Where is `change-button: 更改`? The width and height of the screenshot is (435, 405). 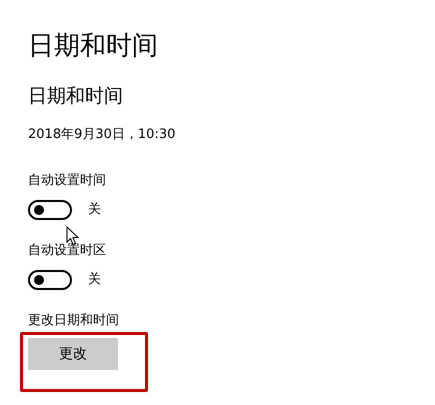 change-button: 更改 is located at coordinates (73, 354).